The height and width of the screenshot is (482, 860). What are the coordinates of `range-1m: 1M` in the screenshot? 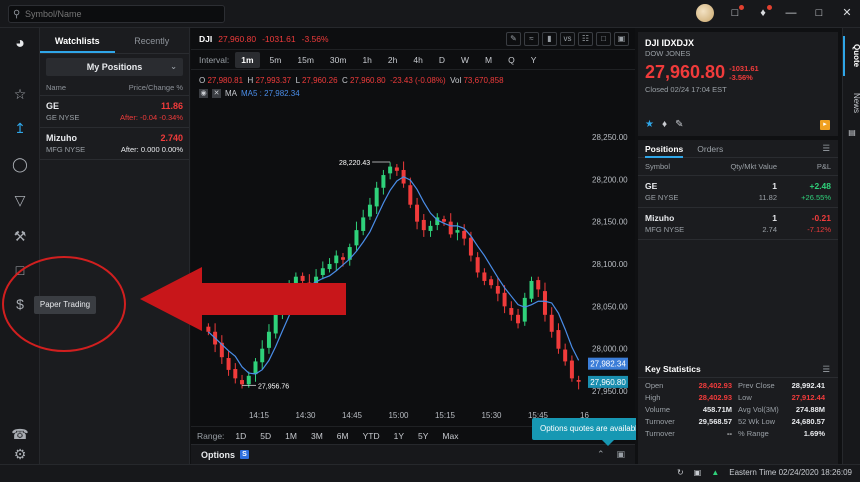 It's located at (291, 436).